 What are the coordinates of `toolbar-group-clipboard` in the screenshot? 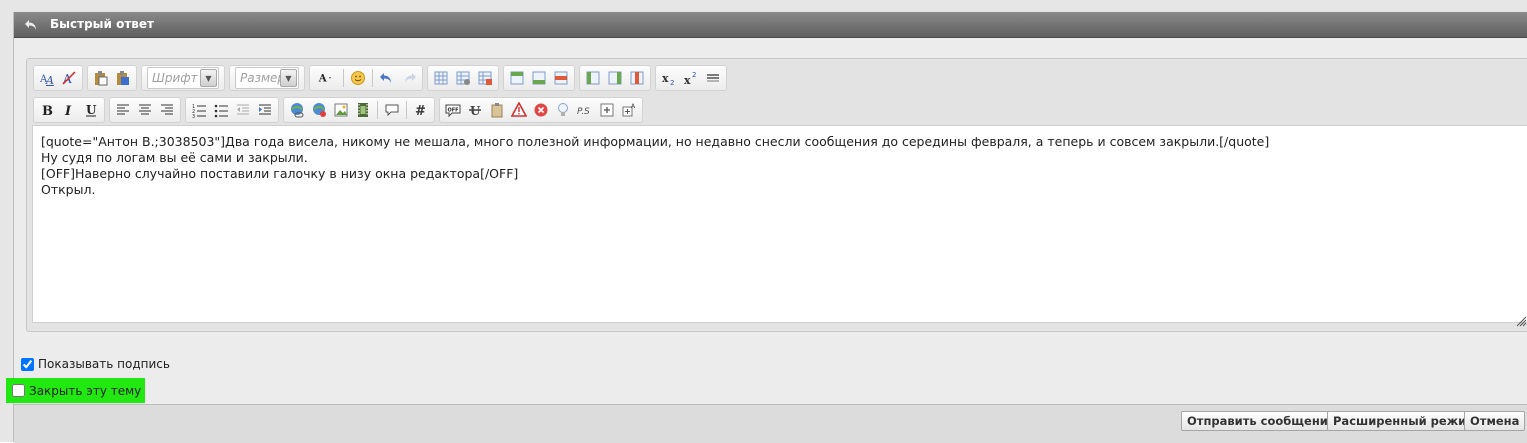 It's located at (112, 78).